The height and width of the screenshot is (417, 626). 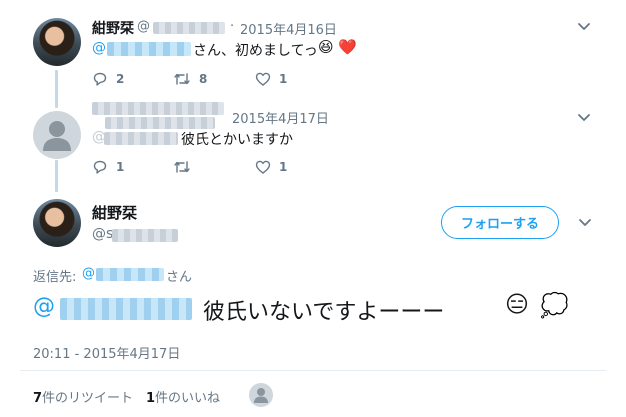 I want to click on retweet-button, so click(x=186, y=167).